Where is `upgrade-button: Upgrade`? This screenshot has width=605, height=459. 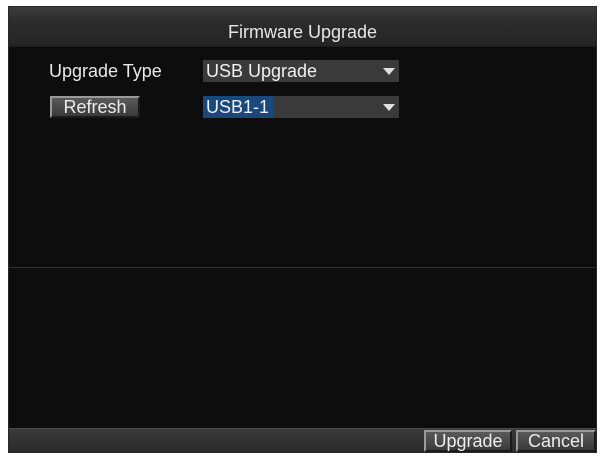
upgrade-button: Upgrade is located at coordinates (468, 441).